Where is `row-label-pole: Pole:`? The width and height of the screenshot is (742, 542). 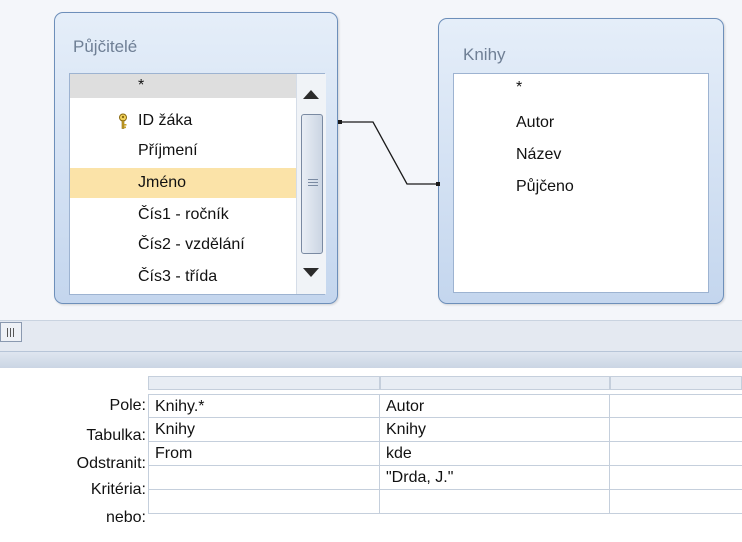 row-label-pole: Pole: is located at coordinates (127, 405).